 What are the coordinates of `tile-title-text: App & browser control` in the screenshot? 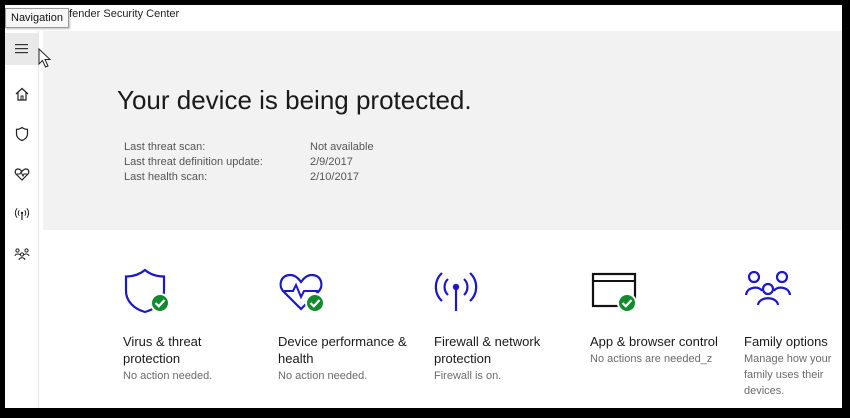 It's located at (654, 341).